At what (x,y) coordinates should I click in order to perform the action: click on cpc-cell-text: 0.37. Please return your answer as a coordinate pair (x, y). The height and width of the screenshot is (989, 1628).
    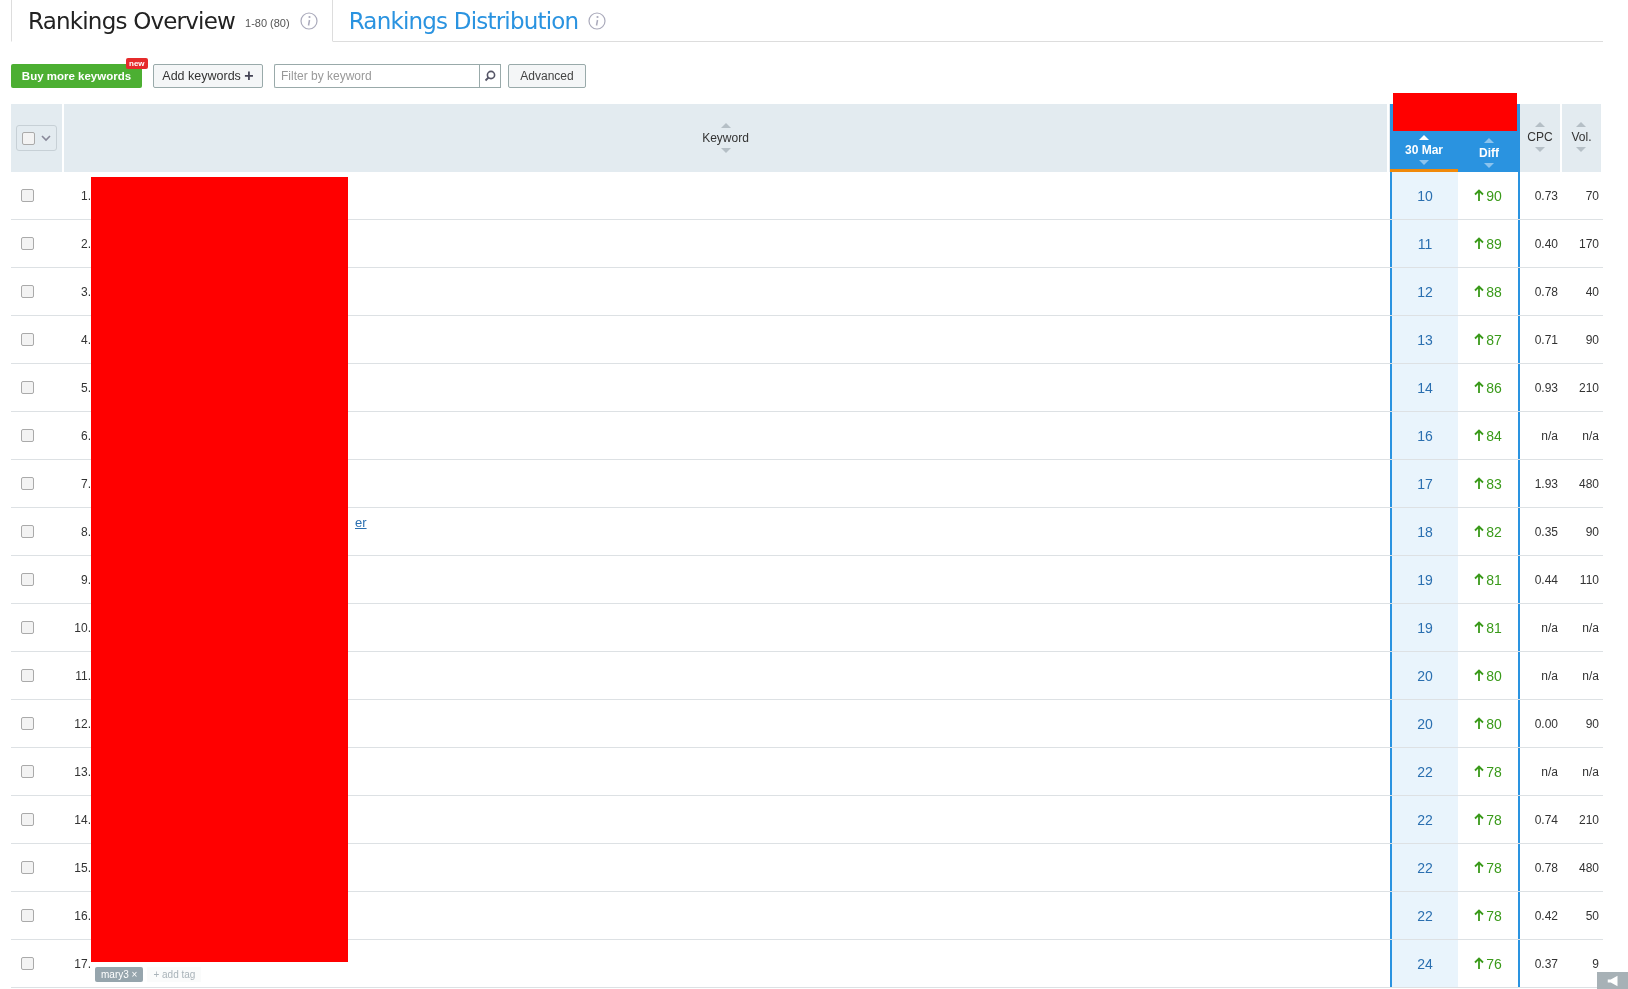
    Looking at the image, I should click on (1546, 964).